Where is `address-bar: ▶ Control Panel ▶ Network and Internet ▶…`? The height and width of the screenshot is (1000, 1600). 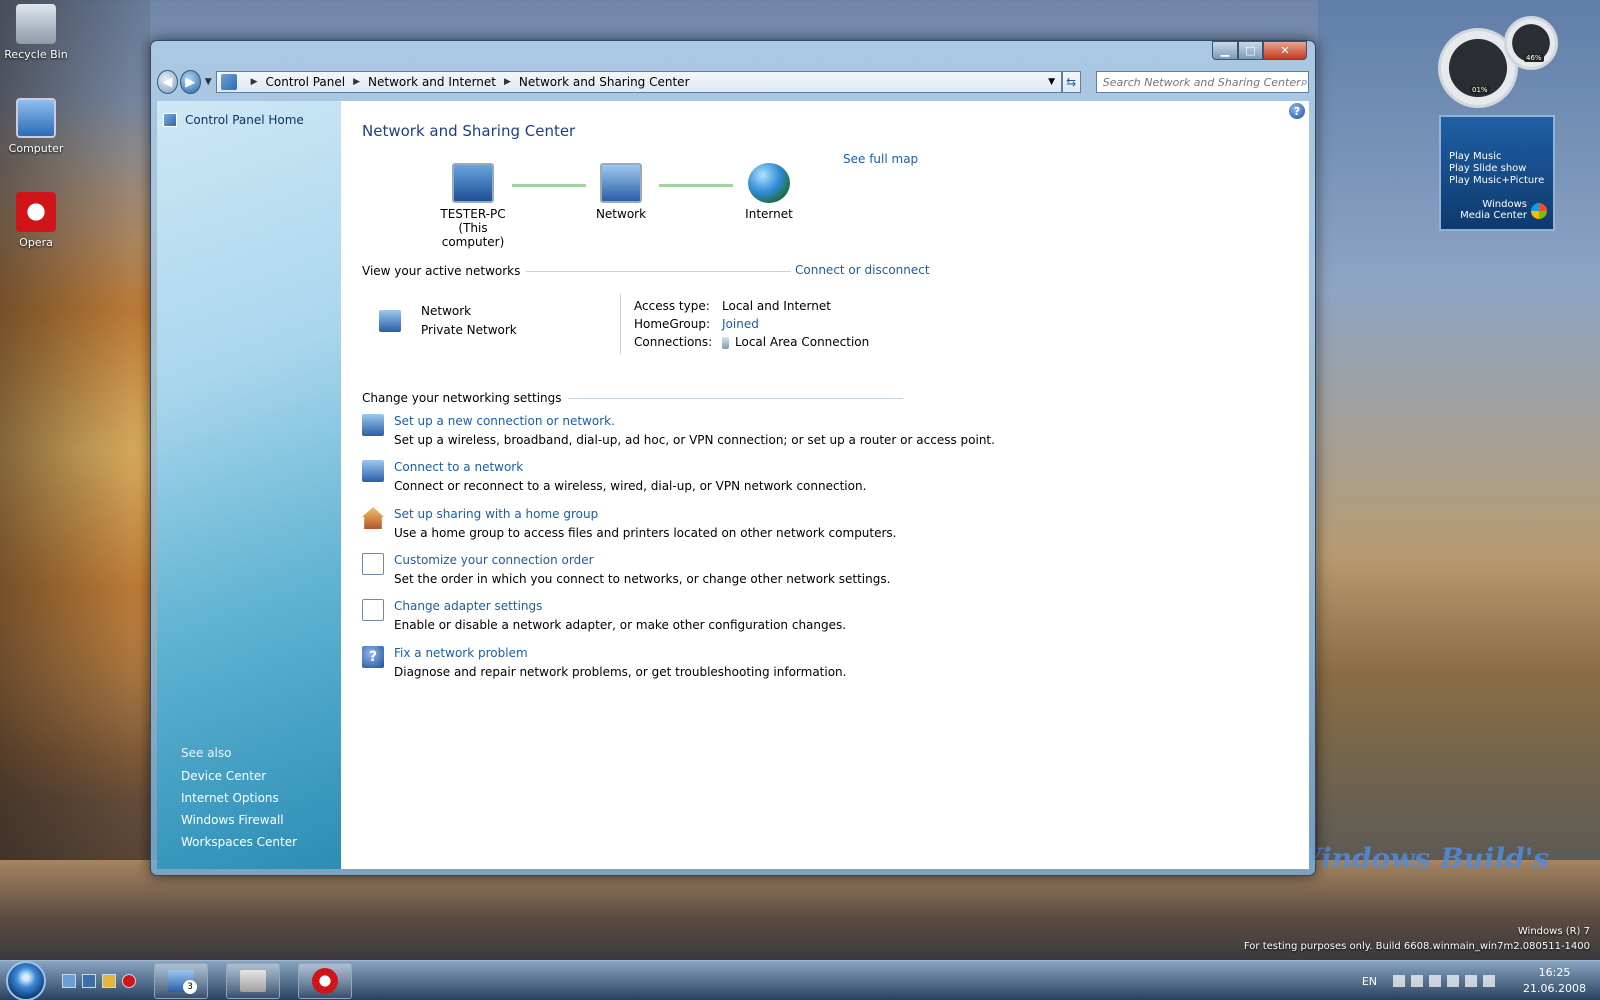
address-bar: ▶ Control Panel ▶ Network and Internet ▶… is located at coordinates (638, 82).